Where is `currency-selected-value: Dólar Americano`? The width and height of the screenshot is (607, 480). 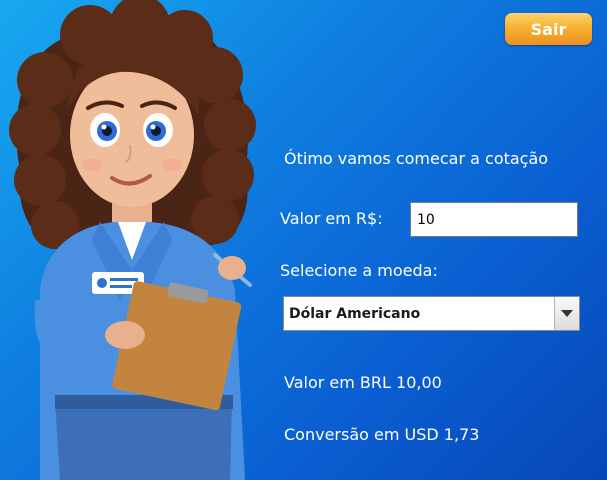
currency-selected-value: Dólar Americano is located at coordinates (355, 313).